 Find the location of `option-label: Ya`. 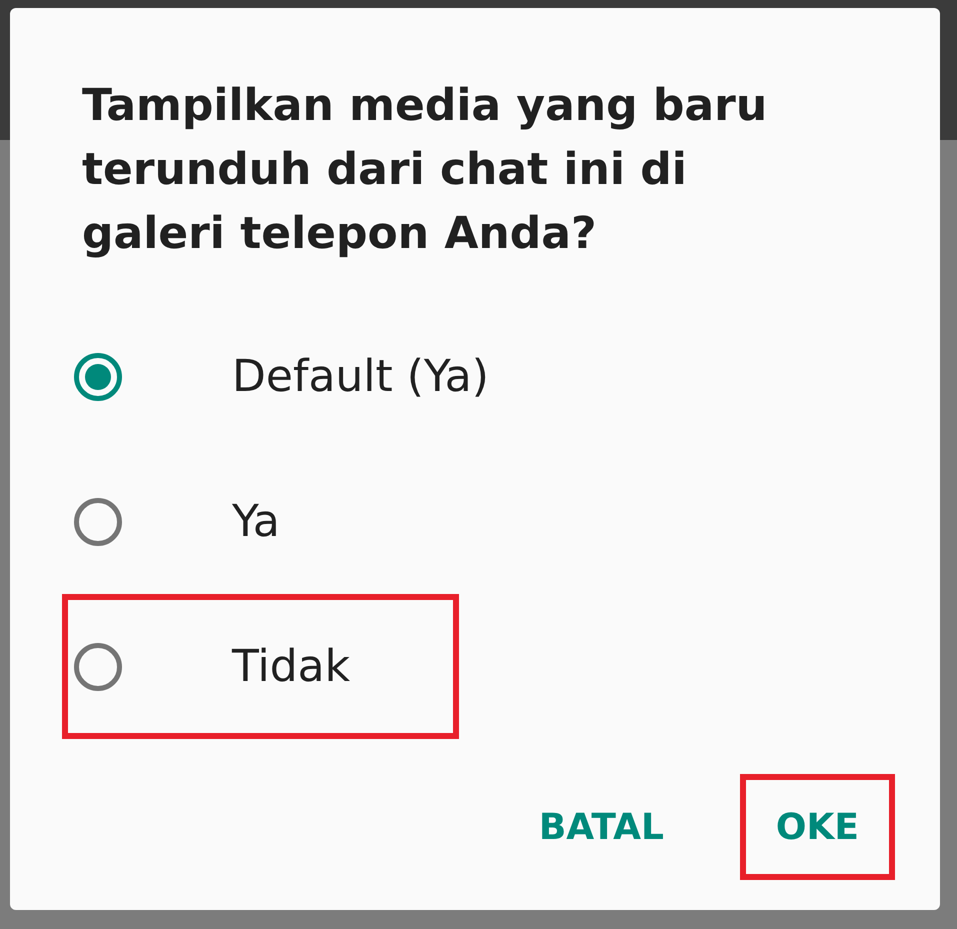

option-label: Ya is located at coordinates (256, 521).